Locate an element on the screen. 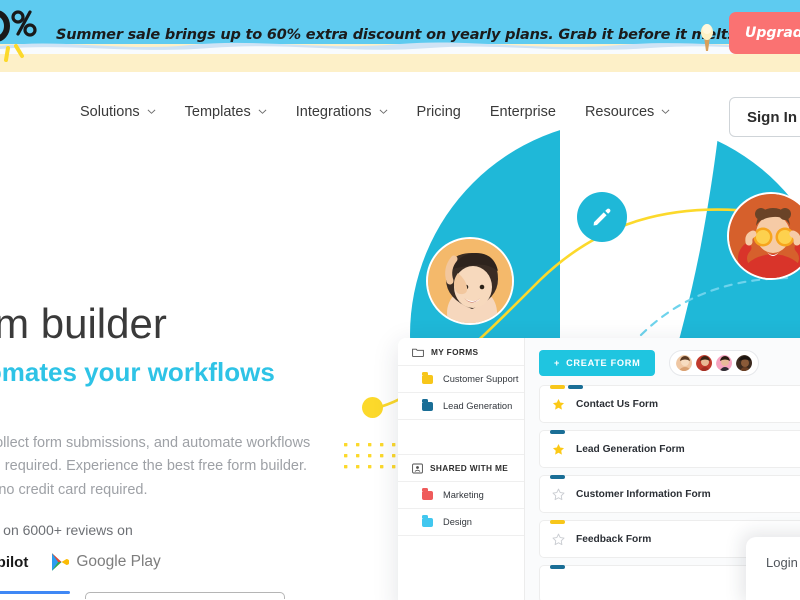 Image resolution: width=800 pixels, height=600 pixels. login-card: Login with is located at coordinates (773, 568).